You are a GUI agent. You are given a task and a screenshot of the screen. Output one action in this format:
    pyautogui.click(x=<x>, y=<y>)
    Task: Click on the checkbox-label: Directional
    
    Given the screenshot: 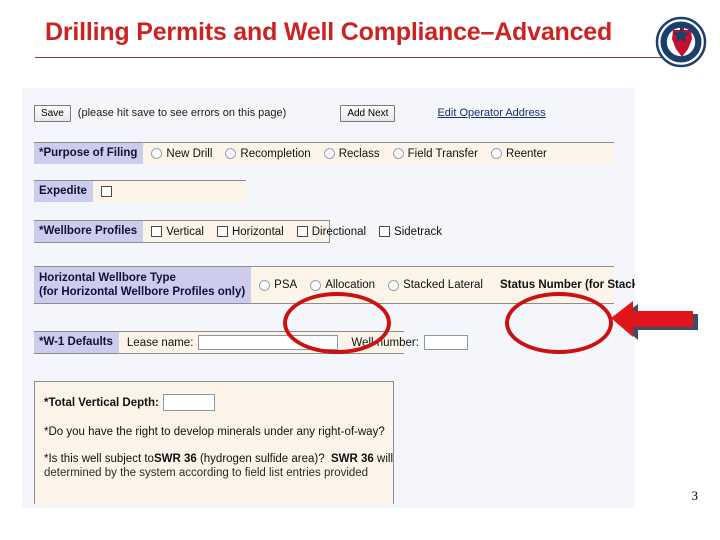 What is the action you would take?
    pyautogui.click(x=339, y=231)
    